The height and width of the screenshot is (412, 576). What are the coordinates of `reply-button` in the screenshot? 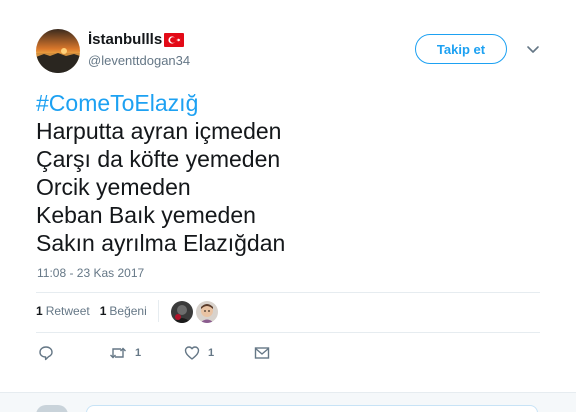 It's located at (46, 353).